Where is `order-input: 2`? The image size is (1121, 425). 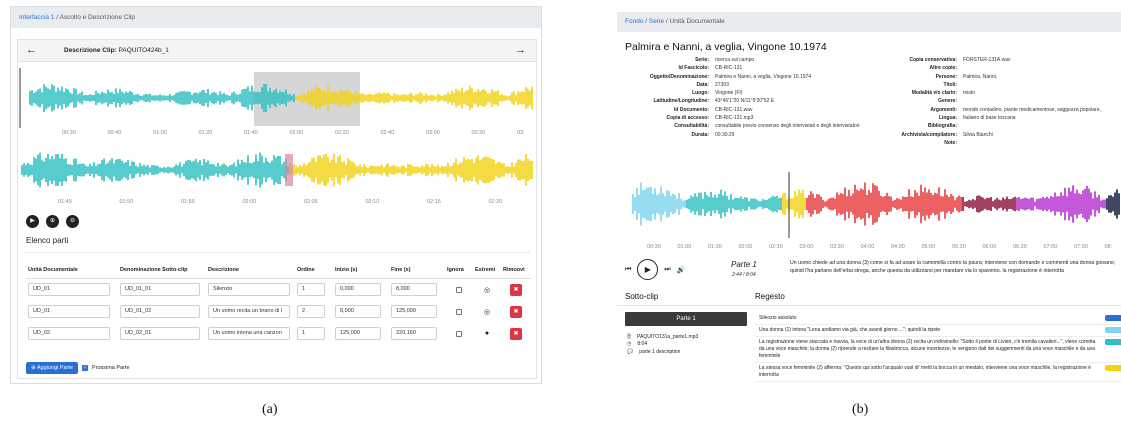 order-input: 2 is located at coordinates (311, 311).